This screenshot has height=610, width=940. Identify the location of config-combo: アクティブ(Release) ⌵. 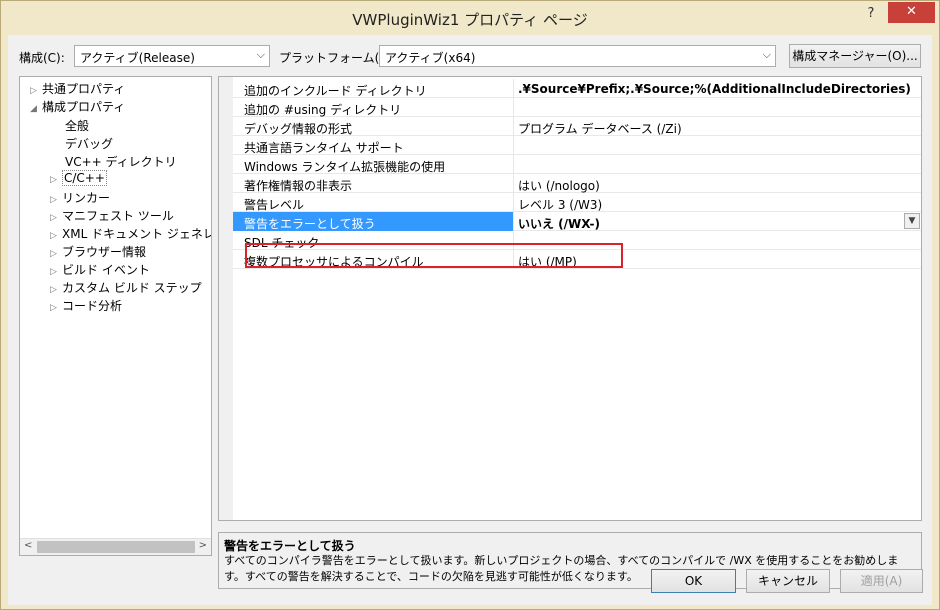
(172, 56).